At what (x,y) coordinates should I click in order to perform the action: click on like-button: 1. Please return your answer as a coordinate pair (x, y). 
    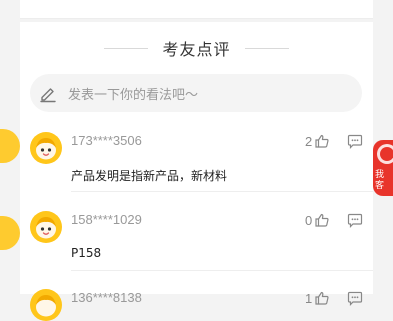
    Looking at the image, I should click on (317, 298).